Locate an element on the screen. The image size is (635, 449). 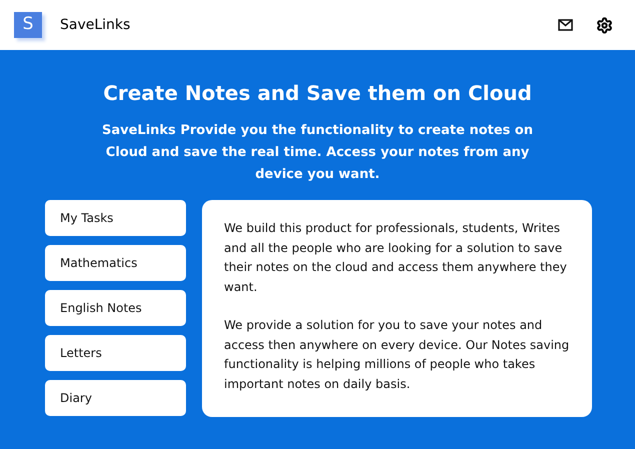
settings-icon is located at coordinates (604, 25).